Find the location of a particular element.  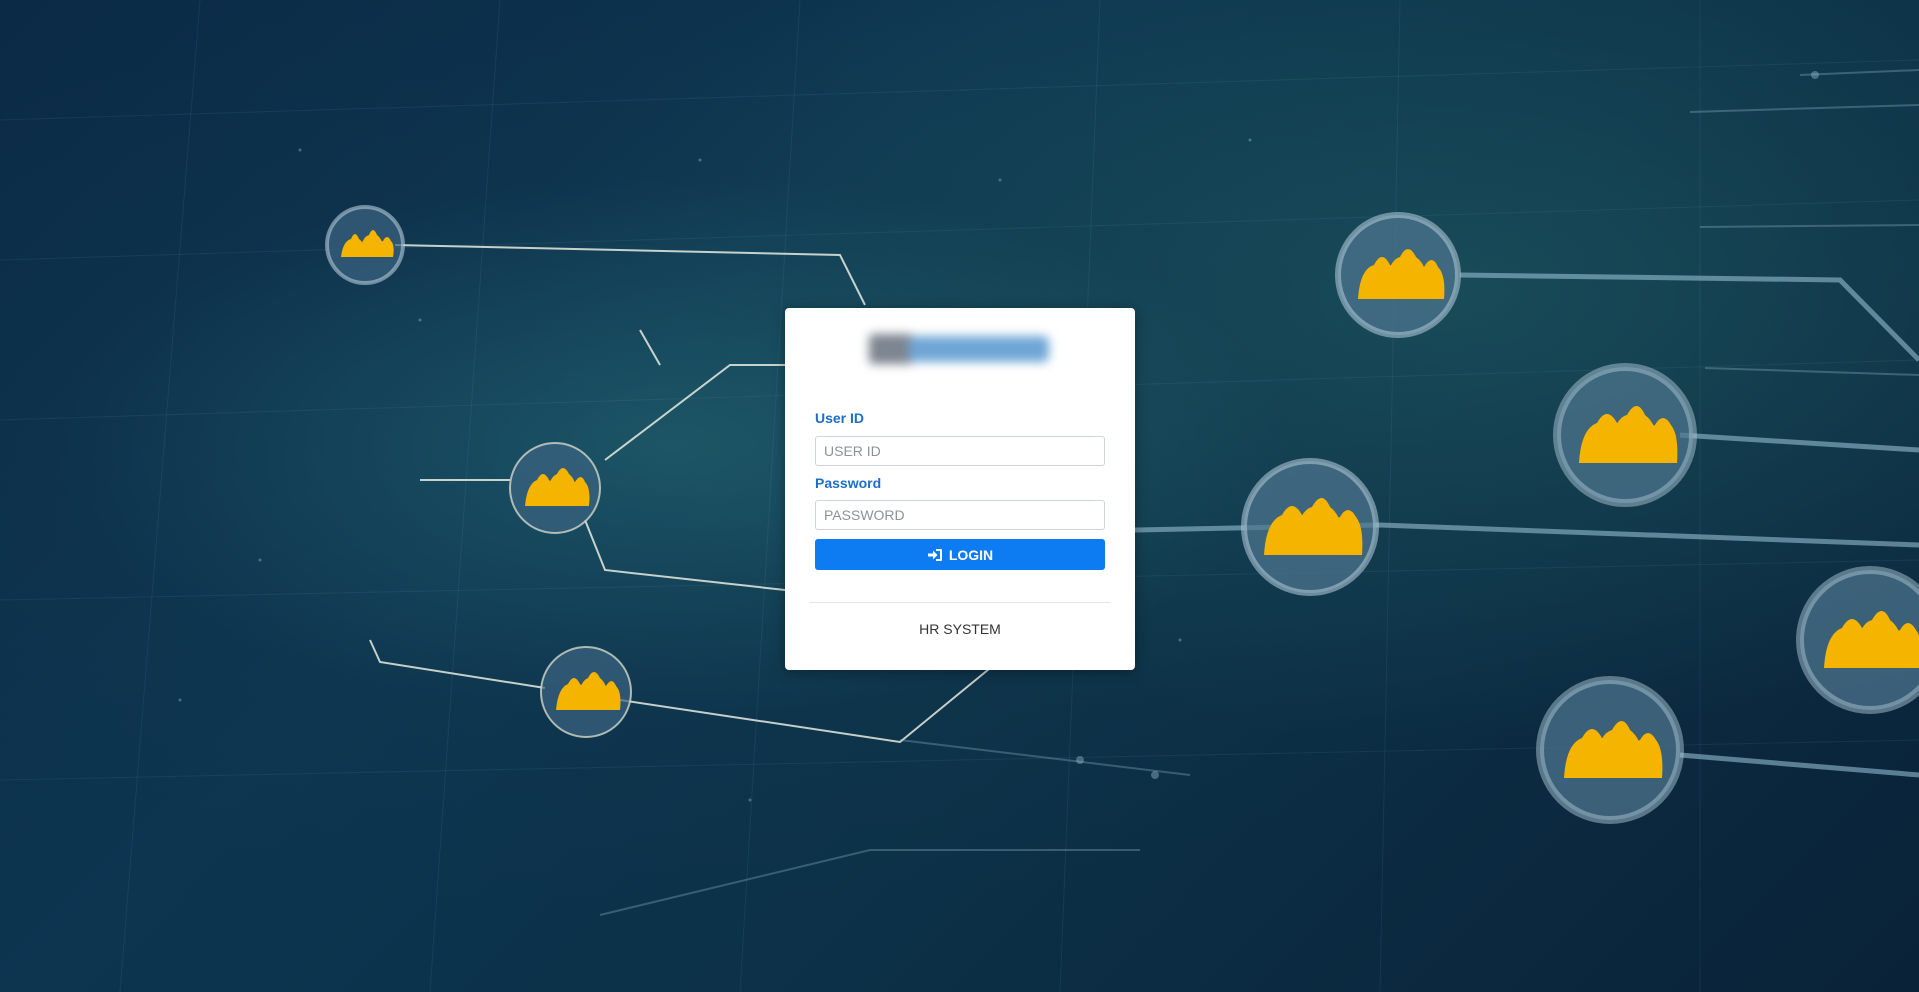

logo-mark is located at coordinates (891, 349).